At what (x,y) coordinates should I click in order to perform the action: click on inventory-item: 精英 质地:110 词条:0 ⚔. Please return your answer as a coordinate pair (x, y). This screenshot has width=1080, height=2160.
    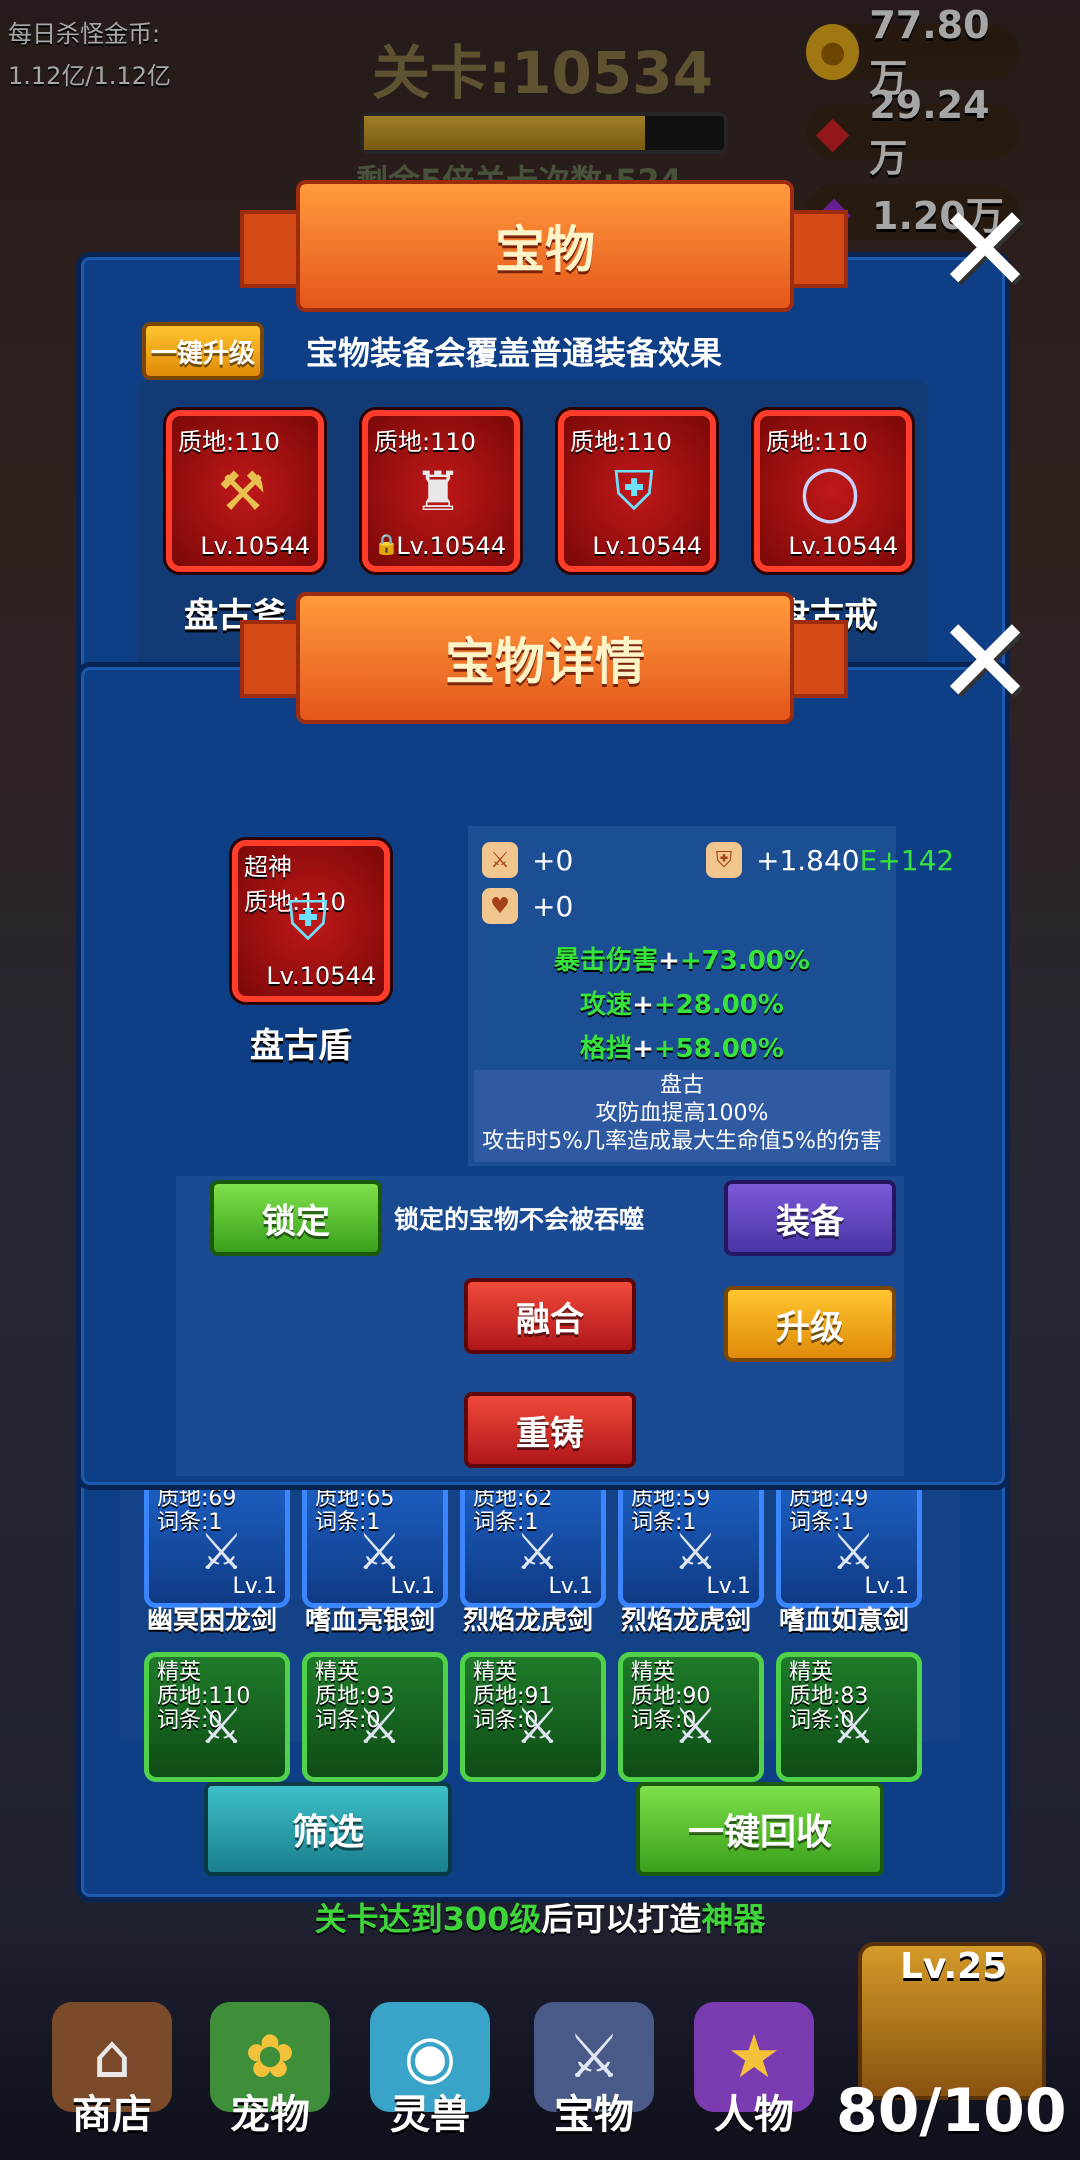
    Looking at the image, I should click on (217, 1717).